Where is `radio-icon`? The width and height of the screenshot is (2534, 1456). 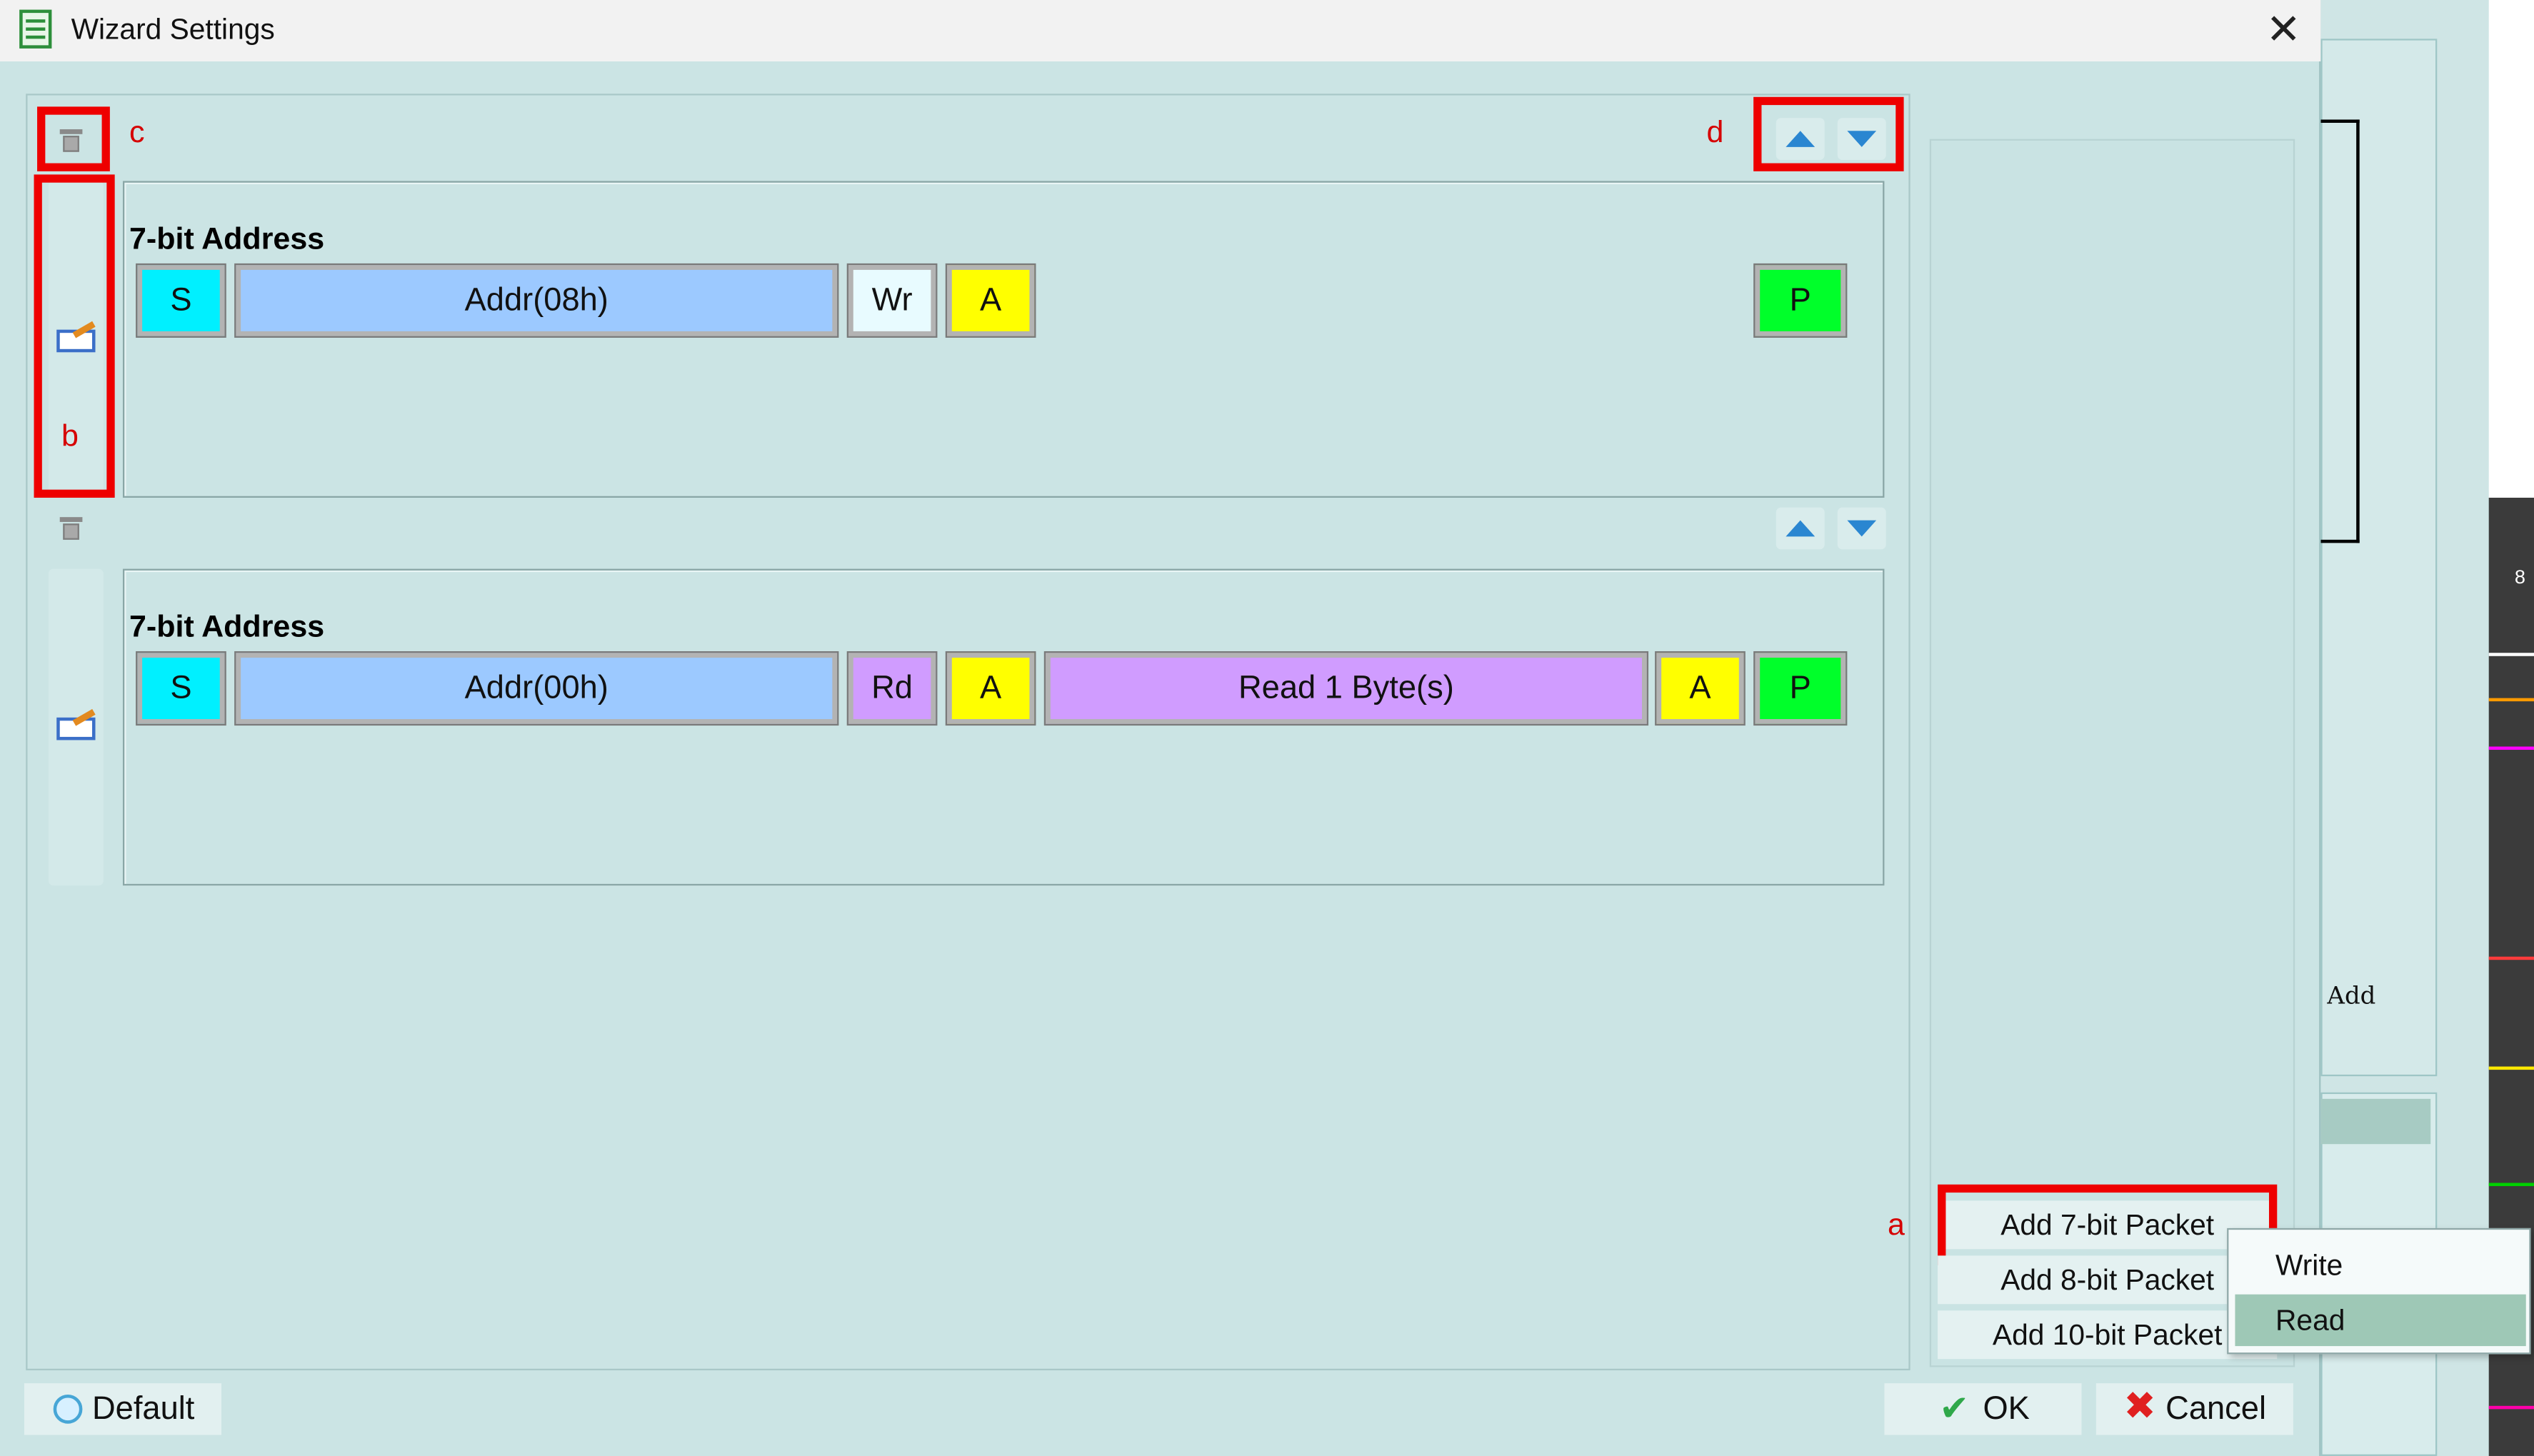
radio-icon is located at coordinates (68, 1409).